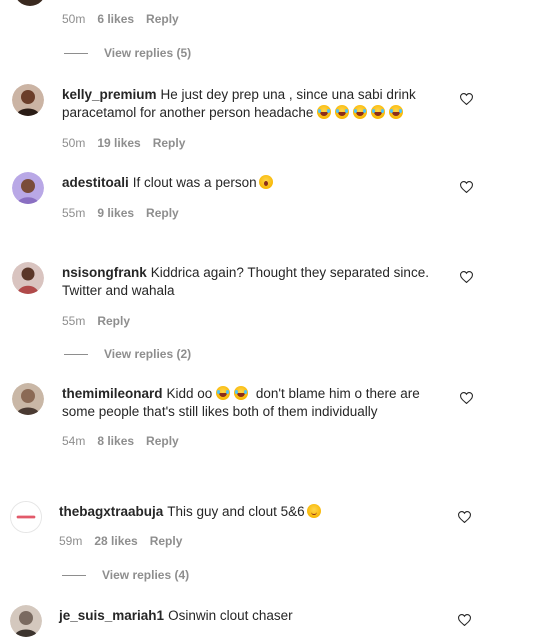 The image size is (542, 637). I want to click on comment-text: adestitoali If clout was a person, so click(242, 183).